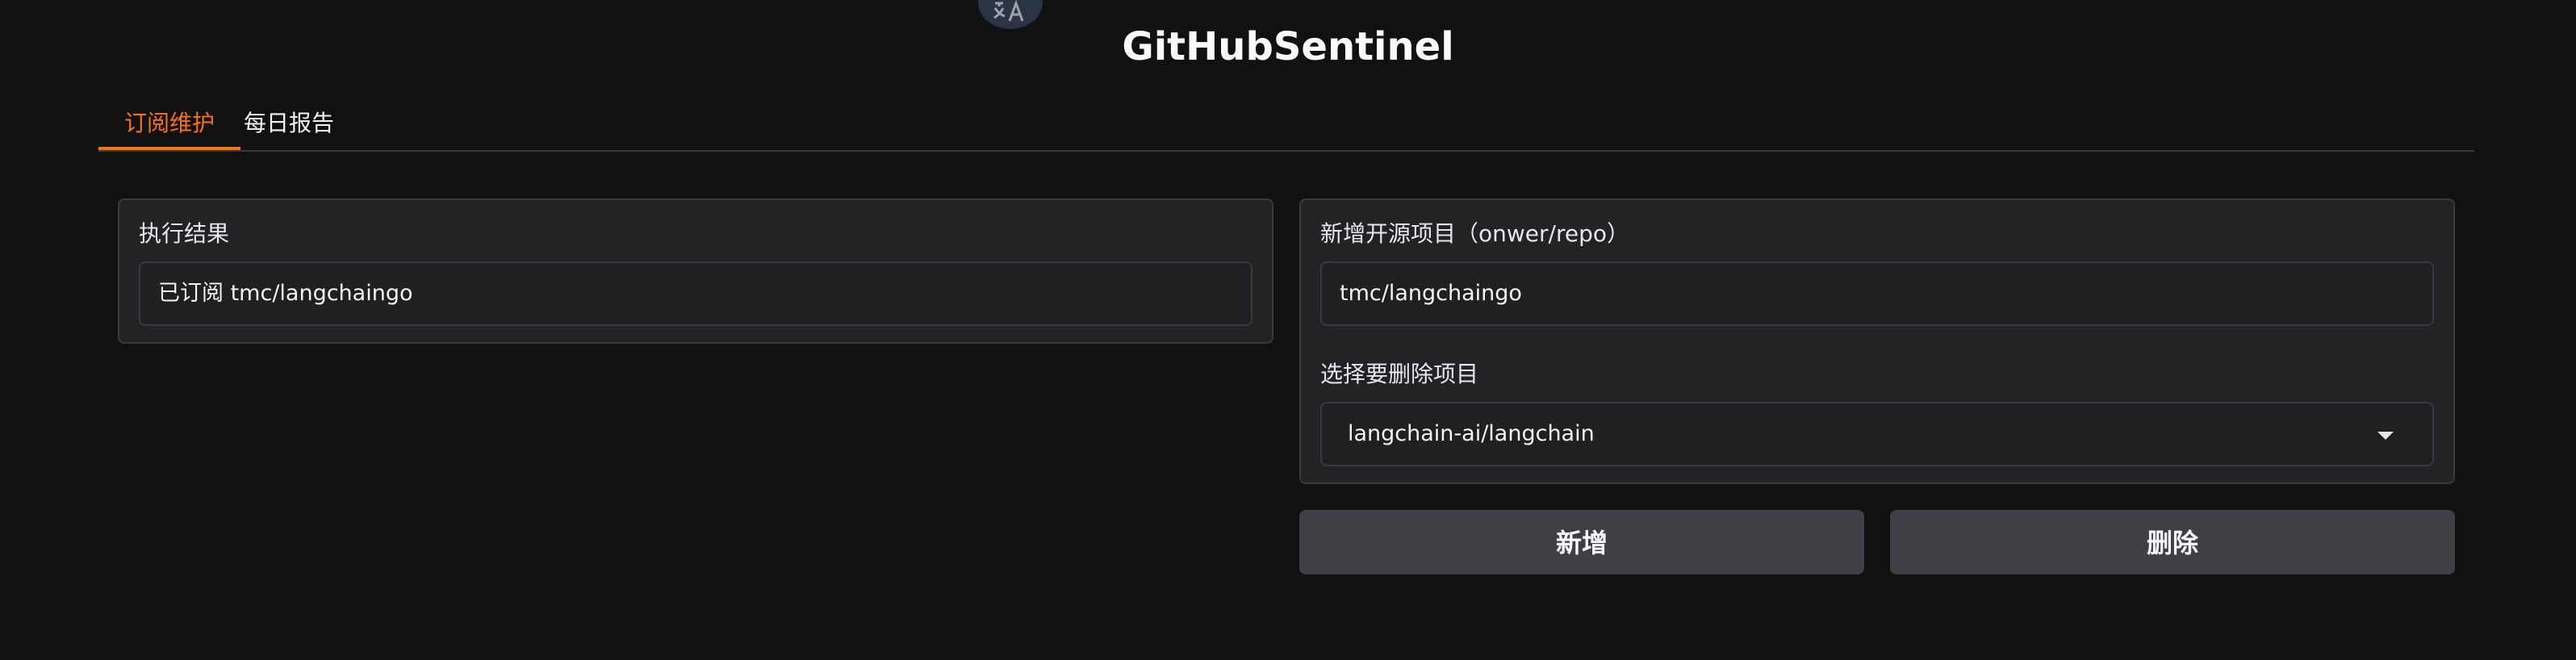 The width and height of the screenshot is (2576, 660). I want to click on chevron-down-icon, so click(2385, 436).